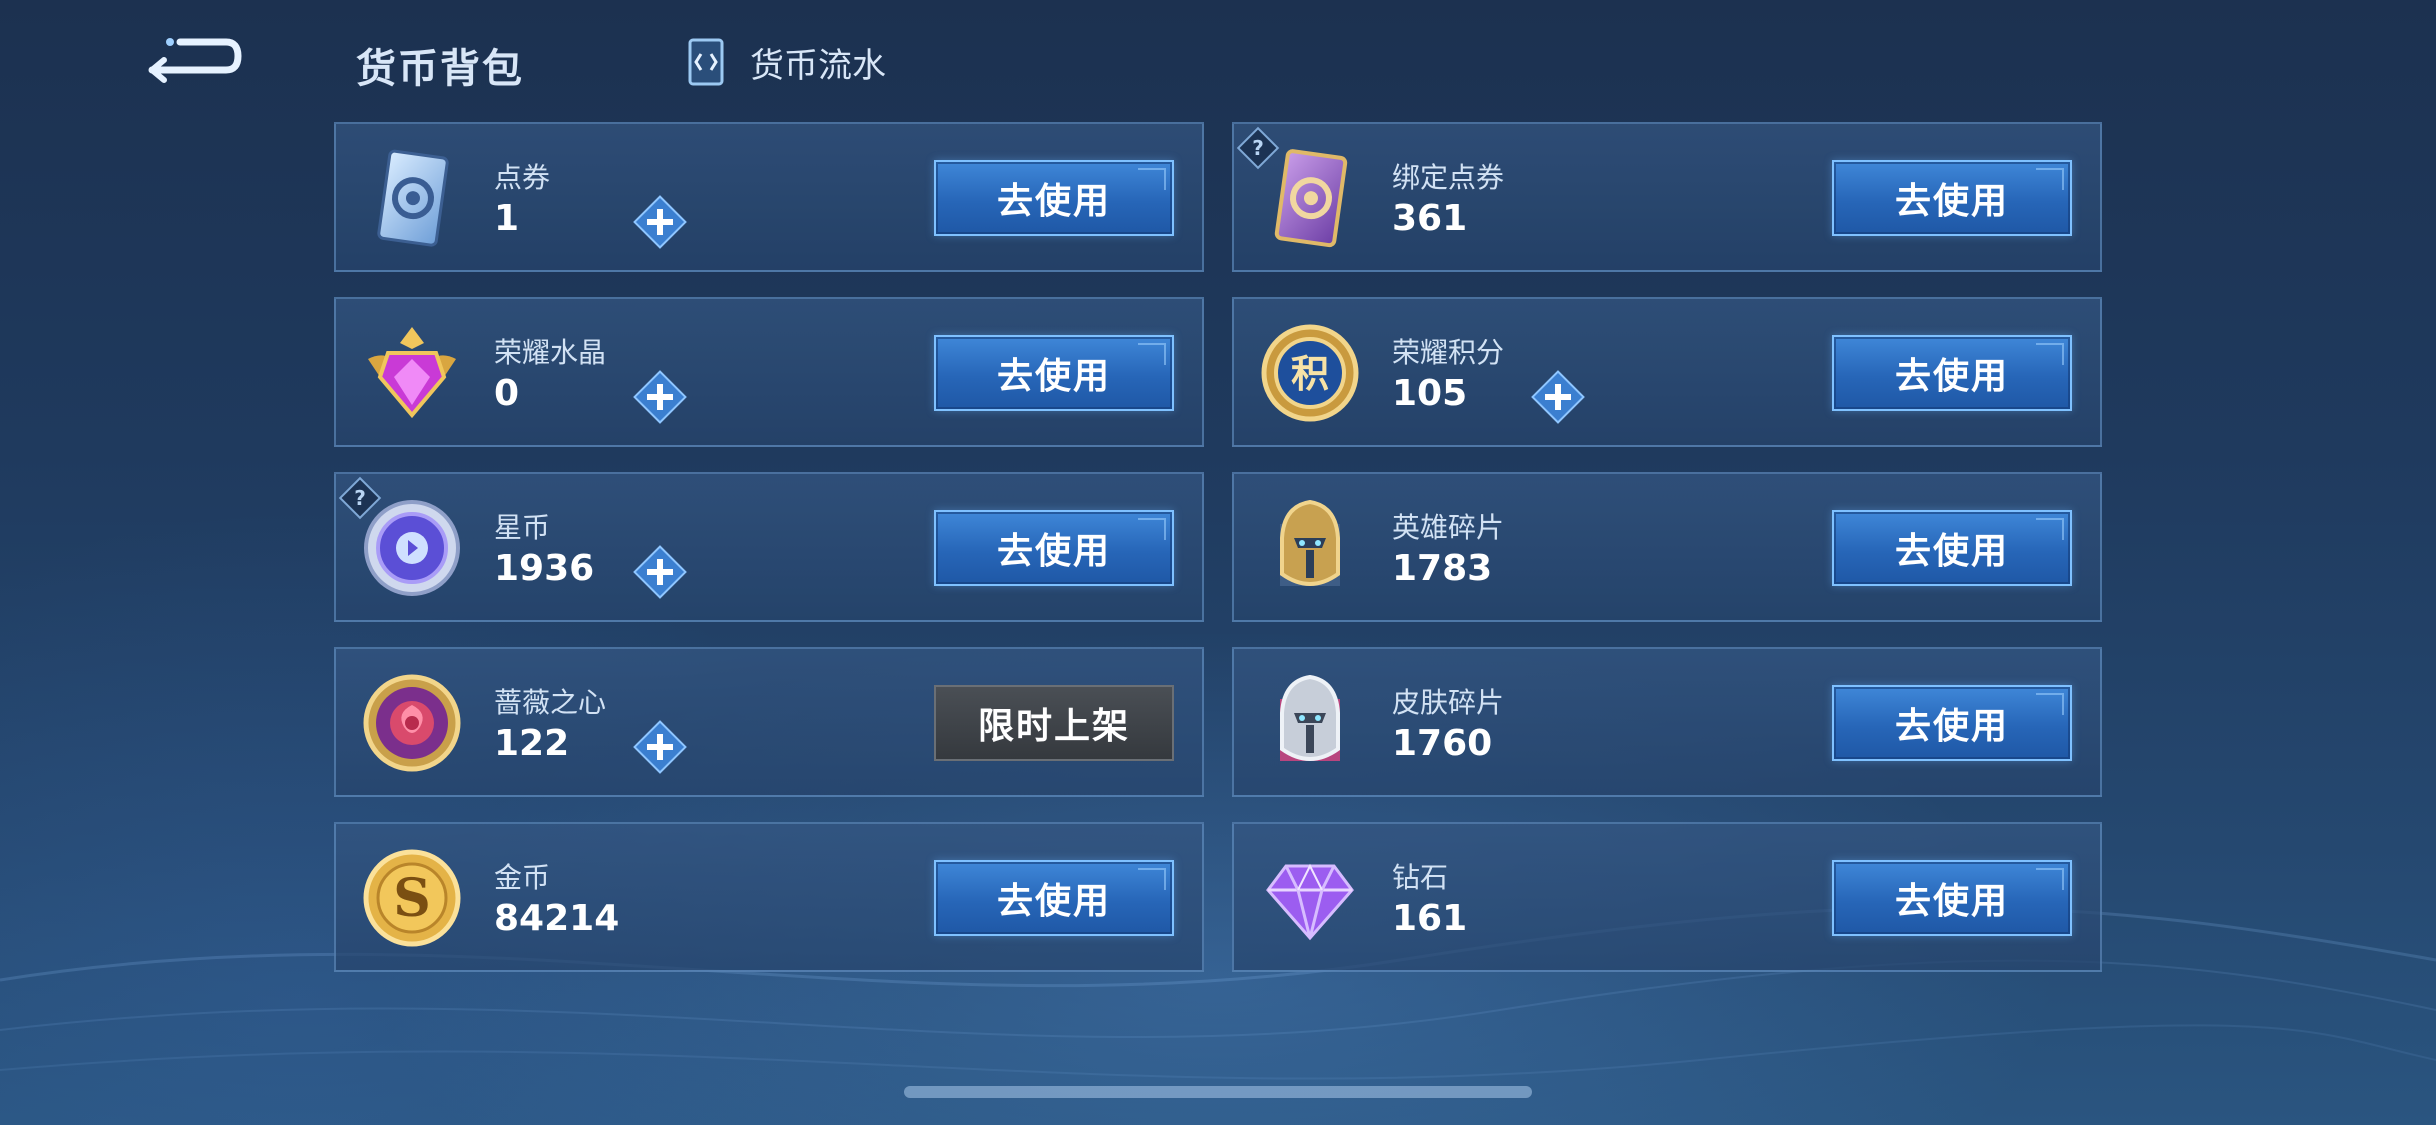  Describe the element at coordinates (769, 372) in the screenshot. I see `currency-card-glory-crystal: 荣耀水晶 0 去使用` at that location.